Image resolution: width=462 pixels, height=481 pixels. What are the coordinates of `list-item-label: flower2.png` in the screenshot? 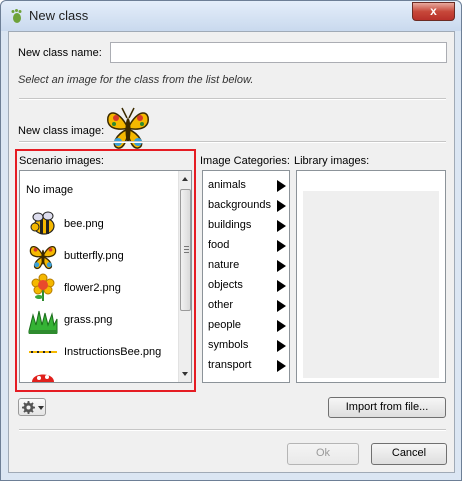 It's located at (92, 288).